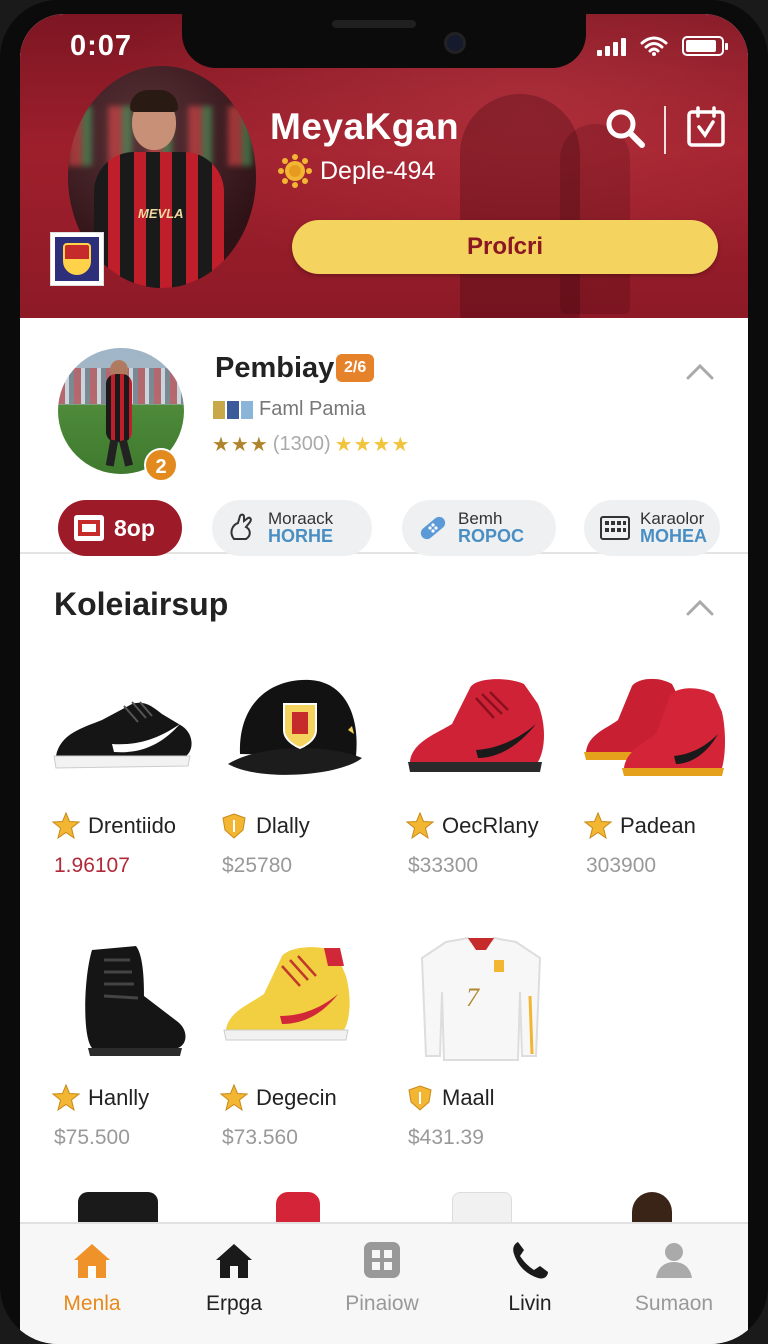  I want to click on chip-top-label: Bemh, so click(480, 518).